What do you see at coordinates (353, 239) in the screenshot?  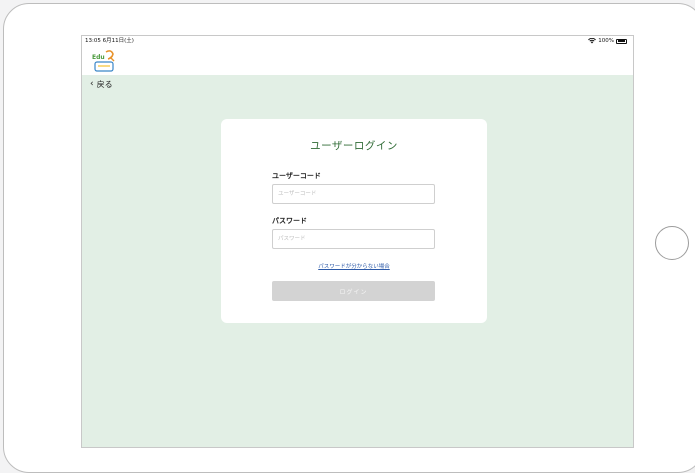 I see `password-input` at bounding box center [353, 239].